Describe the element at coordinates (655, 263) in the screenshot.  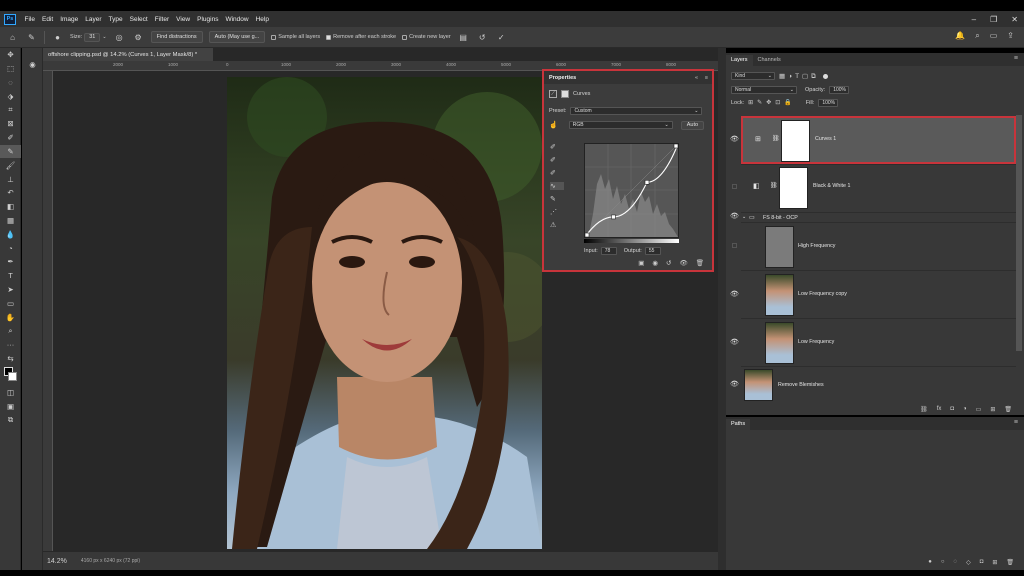
I see `view-previous-icon: ◉` at that location.